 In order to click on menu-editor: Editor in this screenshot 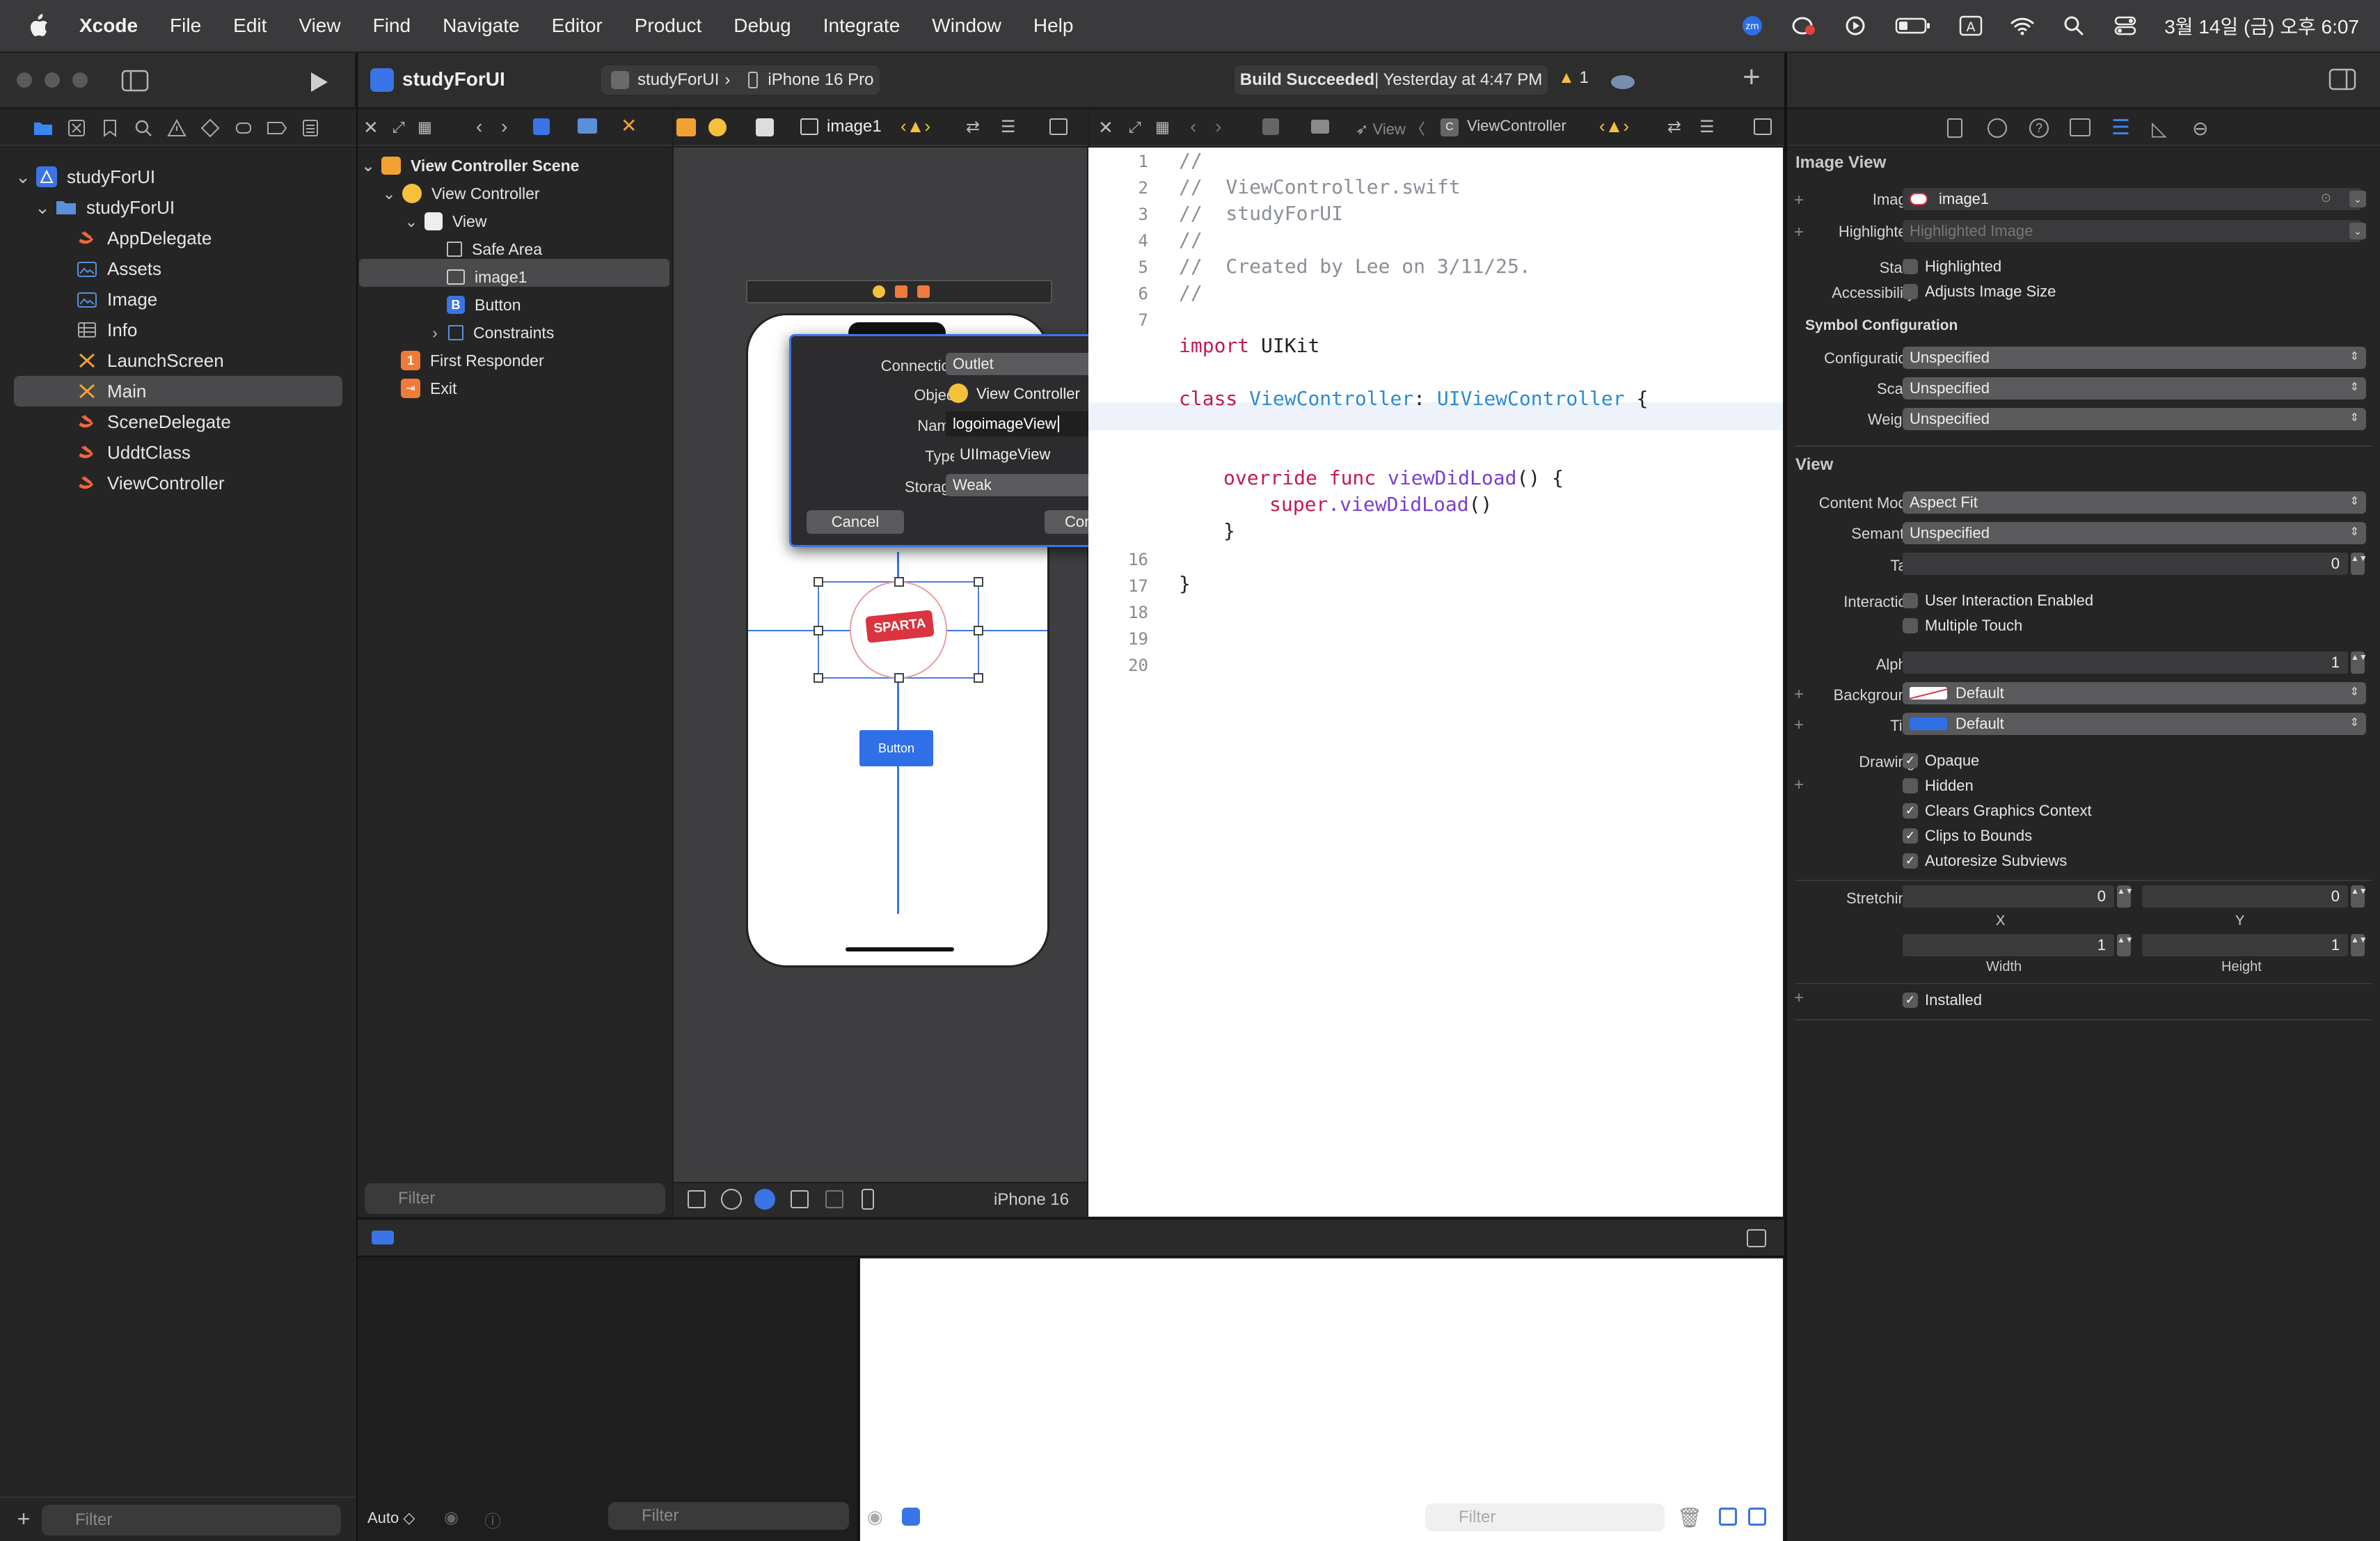, I will do `click(577, 26)`.